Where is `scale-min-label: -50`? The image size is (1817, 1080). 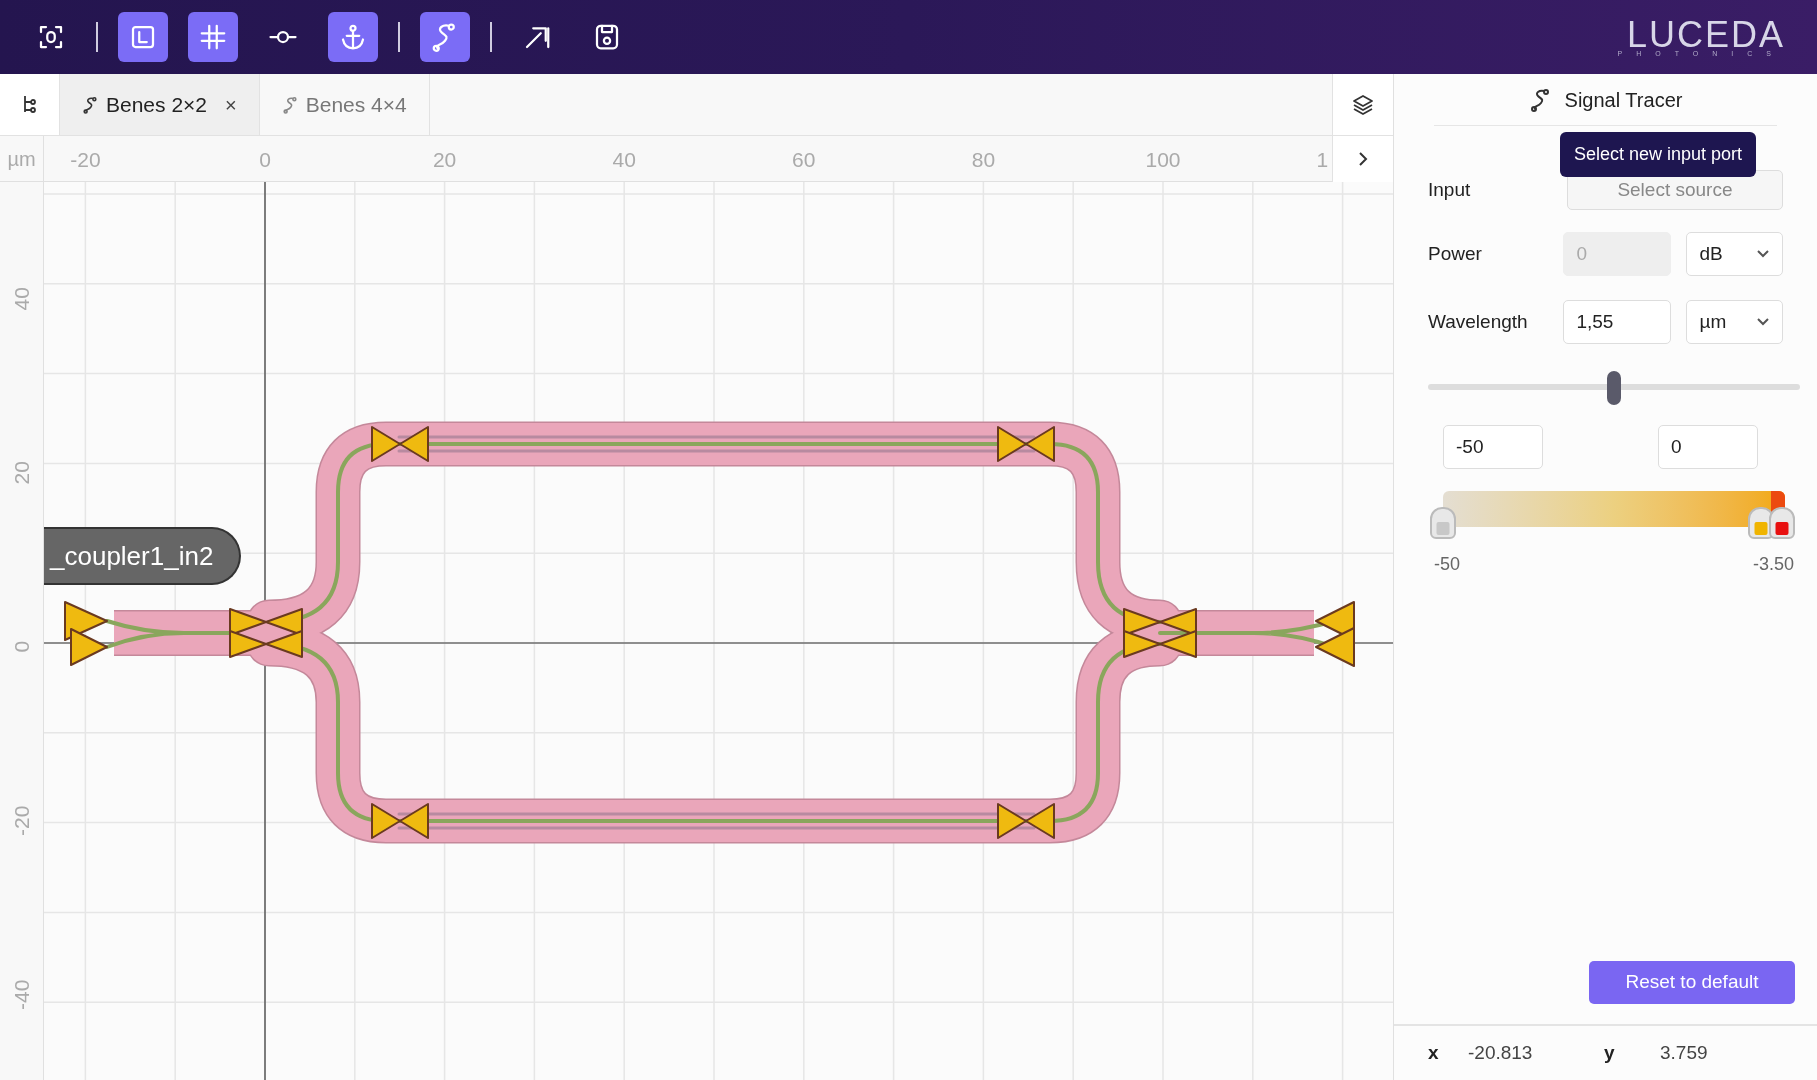 scale-min-label: -50 is located at coordinates (1447, 564).